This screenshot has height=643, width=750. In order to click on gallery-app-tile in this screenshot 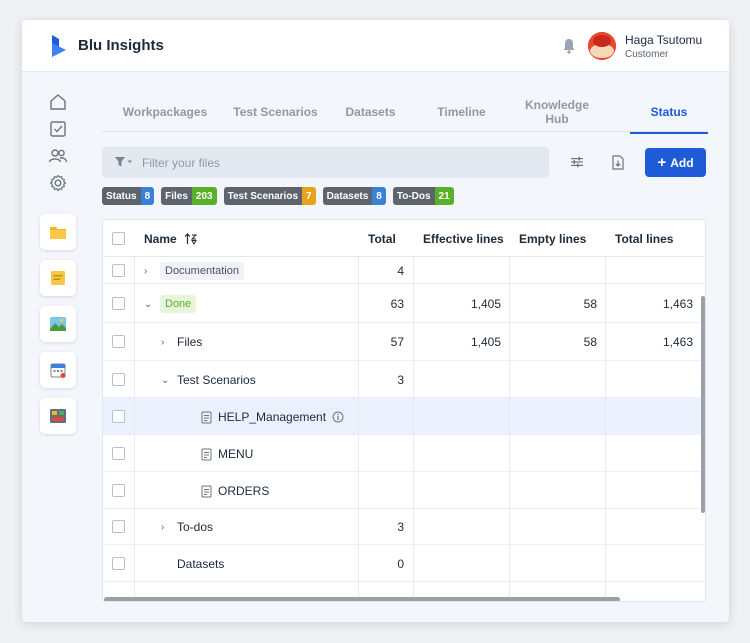, I will do `click(58, 324)`.